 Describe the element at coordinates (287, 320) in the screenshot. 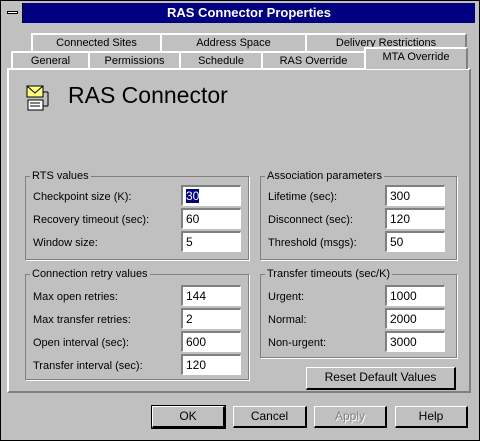

I see `normal-label: Normal:` at that location.